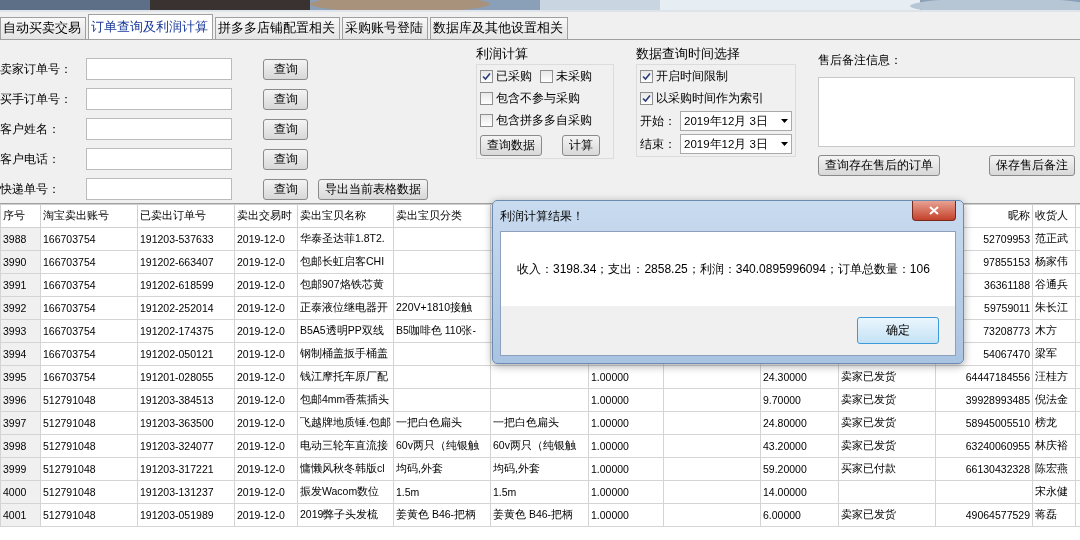  Describe the element at coordinates (345, 216) in the screenshot. I see `column-header: 卖出宝贝名称` at that location.